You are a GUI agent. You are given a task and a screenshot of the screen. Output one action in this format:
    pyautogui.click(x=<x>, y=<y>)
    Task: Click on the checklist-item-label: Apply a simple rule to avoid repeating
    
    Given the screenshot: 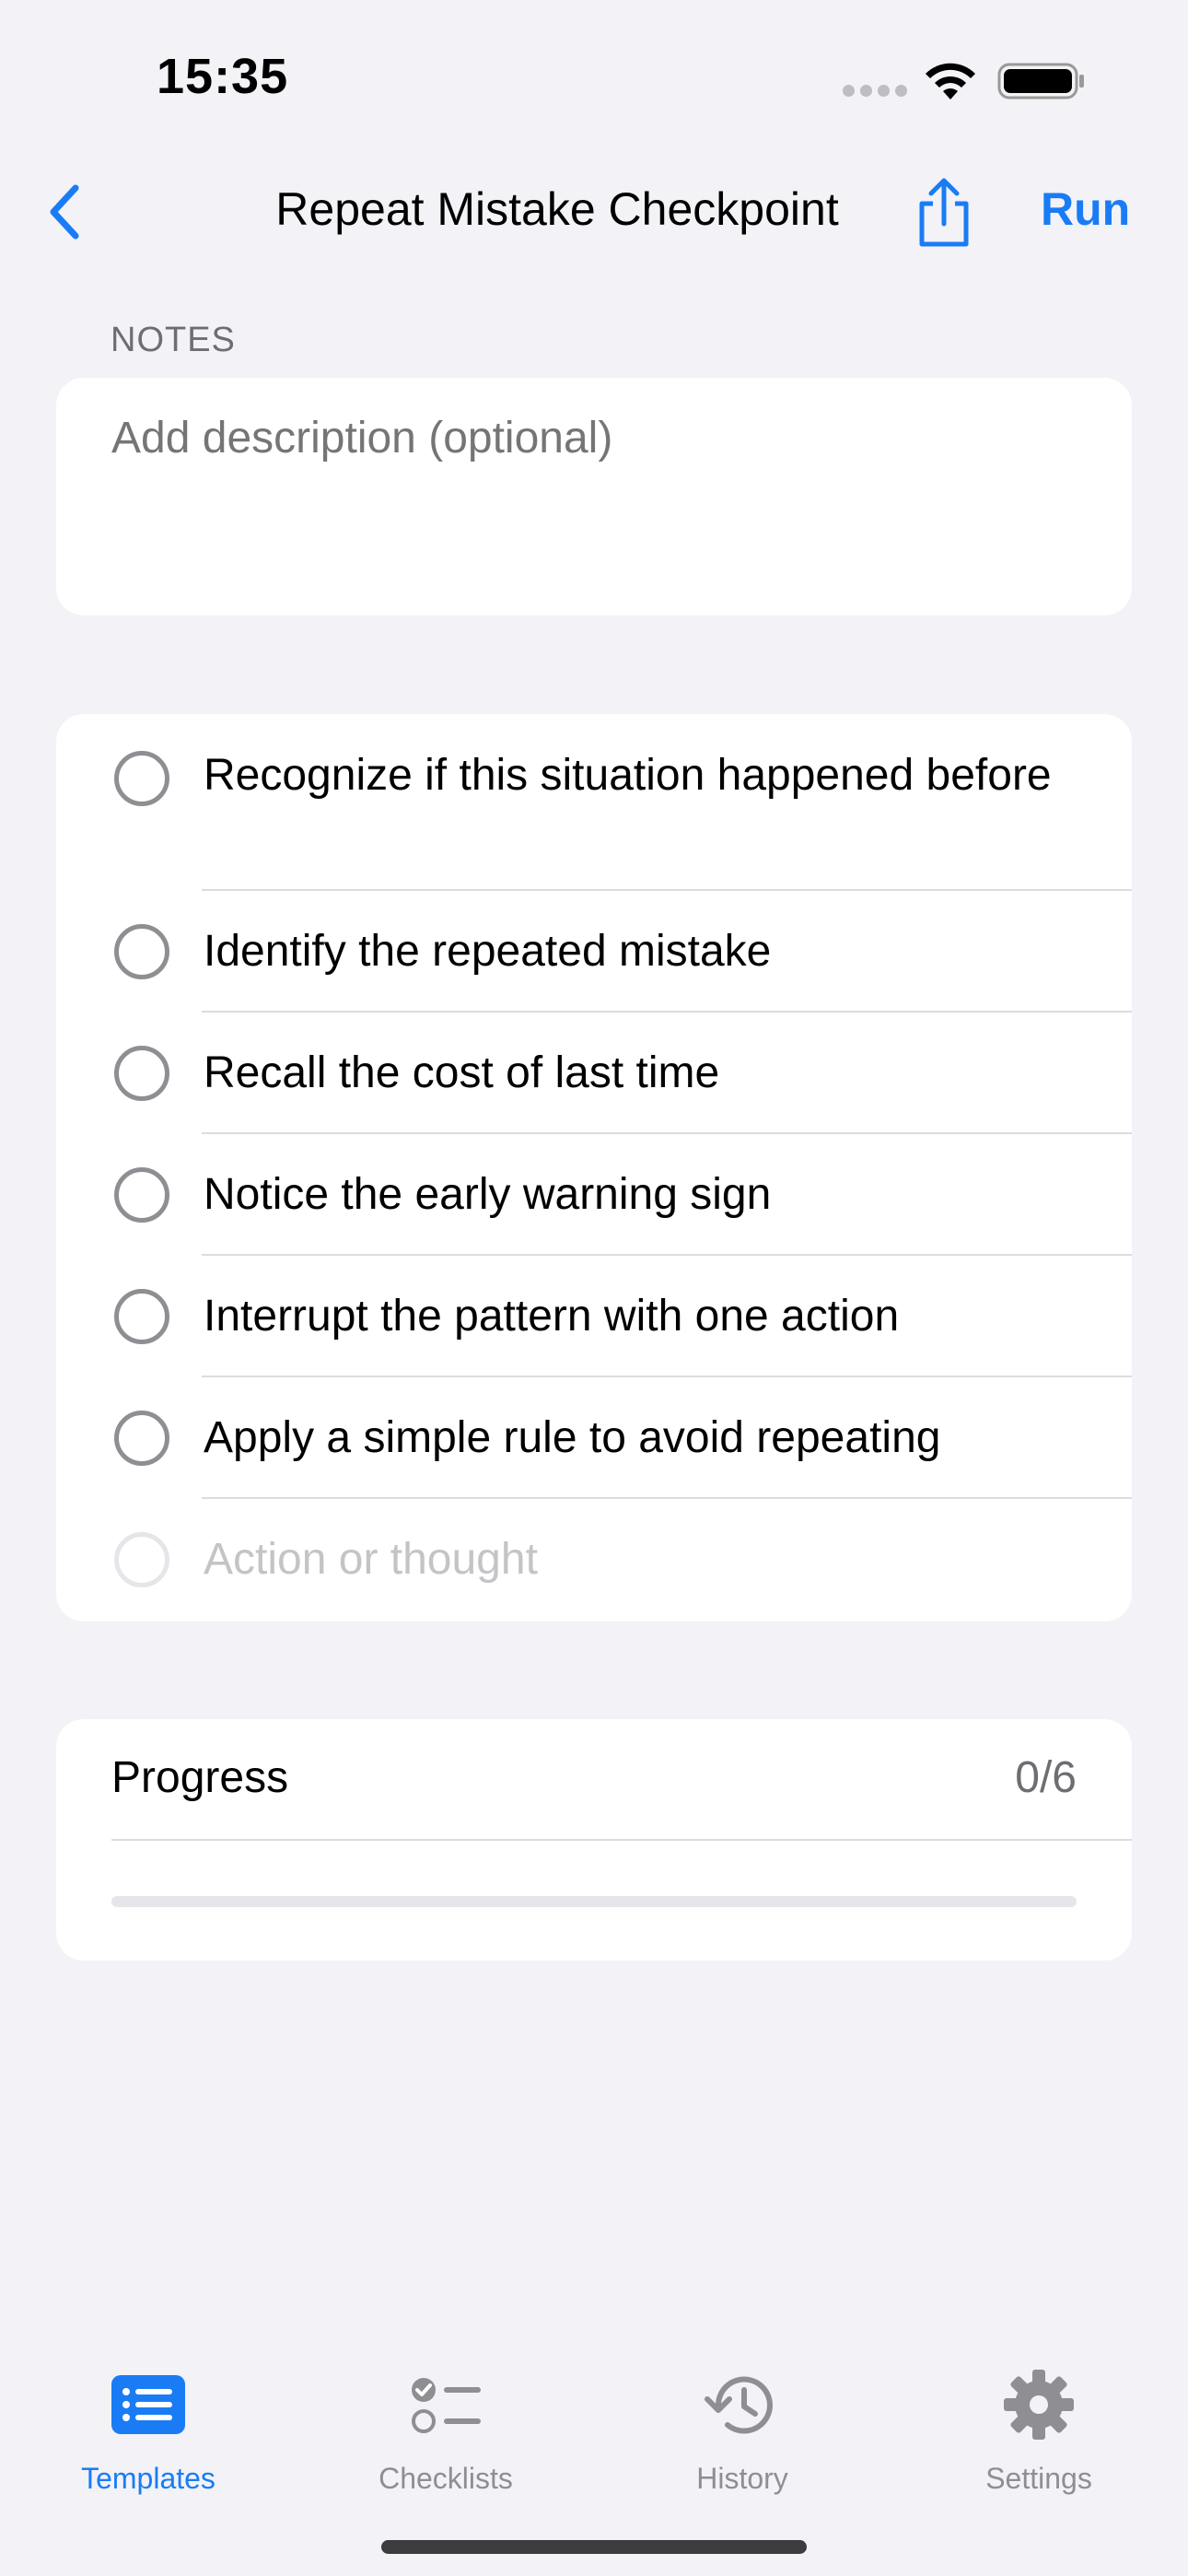 What is the action you would take?
    pyautogui.click(x=572, y=1437)
    